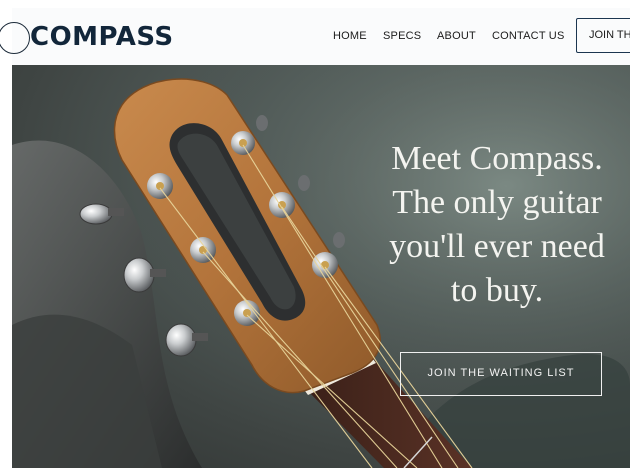  Describe the element at coordinates (350, 36) in the screenshot. I see `nav-home: HOME` at that location.